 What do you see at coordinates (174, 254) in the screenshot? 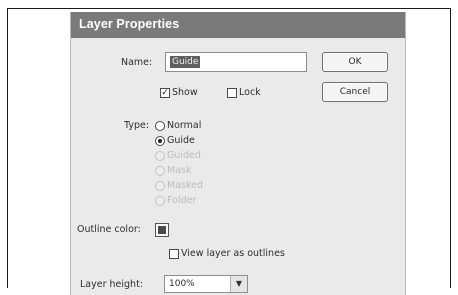
I see `view-outlines-checkbox` at bounding box center [174, 254].